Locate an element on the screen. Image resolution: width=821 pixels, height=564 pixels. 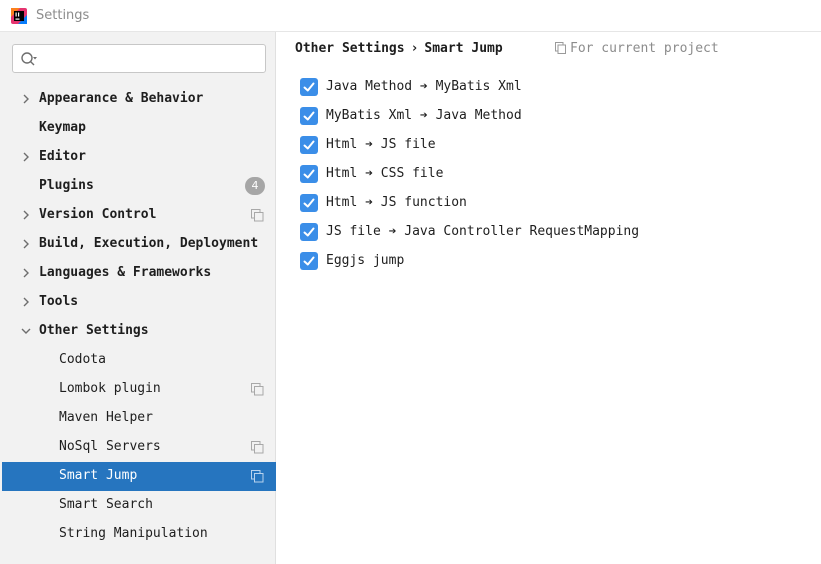
intellij-app-icon is located at coordinates (19, 16).